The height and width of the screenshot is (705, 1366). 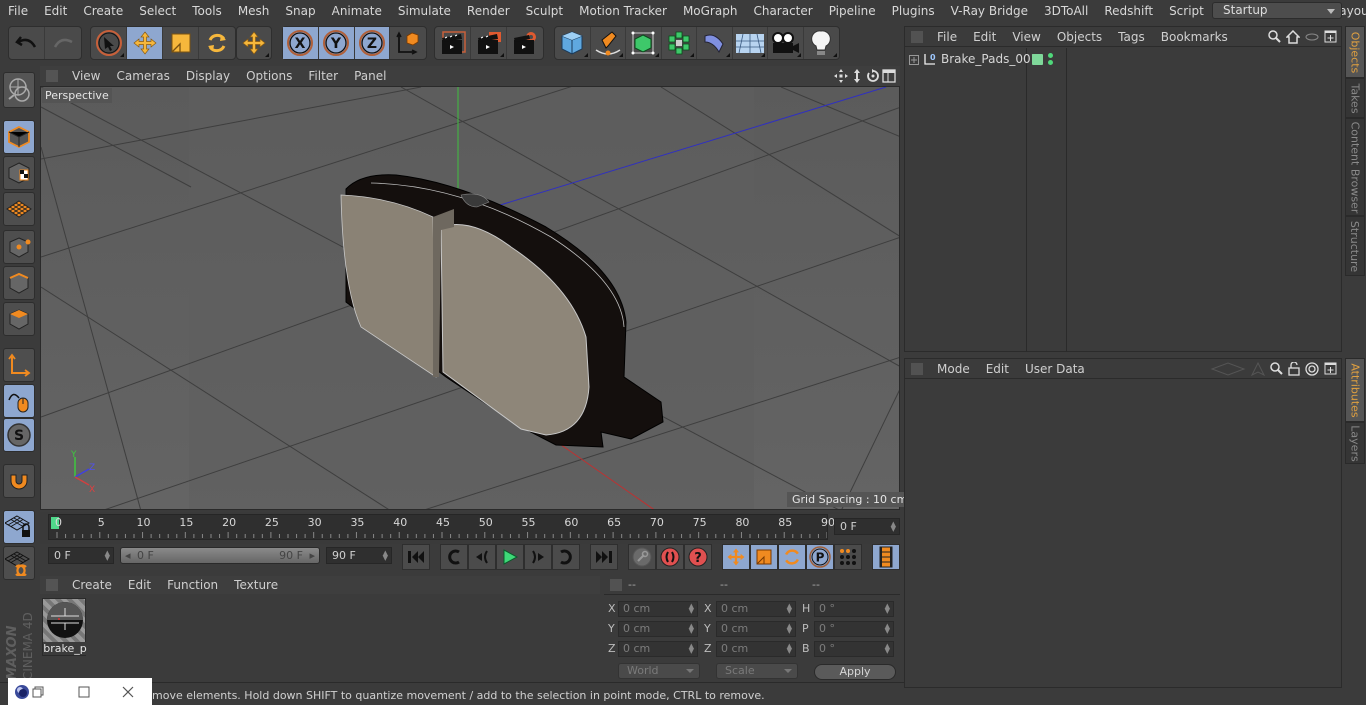 What do you see at coordinates (312, 555) in the screenshot?
I see `range-right-arrow-icon: ▸` at bounding box center [312, 555].